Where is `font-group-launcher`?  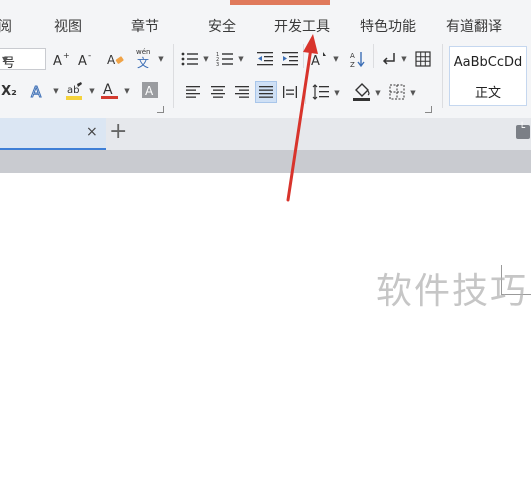
font-group-launcher is located at coordinates (160, 109).